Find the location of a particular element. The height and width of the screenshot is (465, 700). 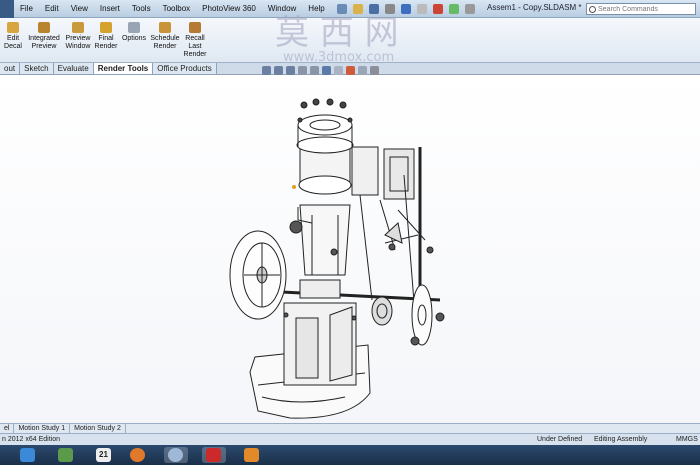

previous-view-icon is located at coordinates (290, 70).